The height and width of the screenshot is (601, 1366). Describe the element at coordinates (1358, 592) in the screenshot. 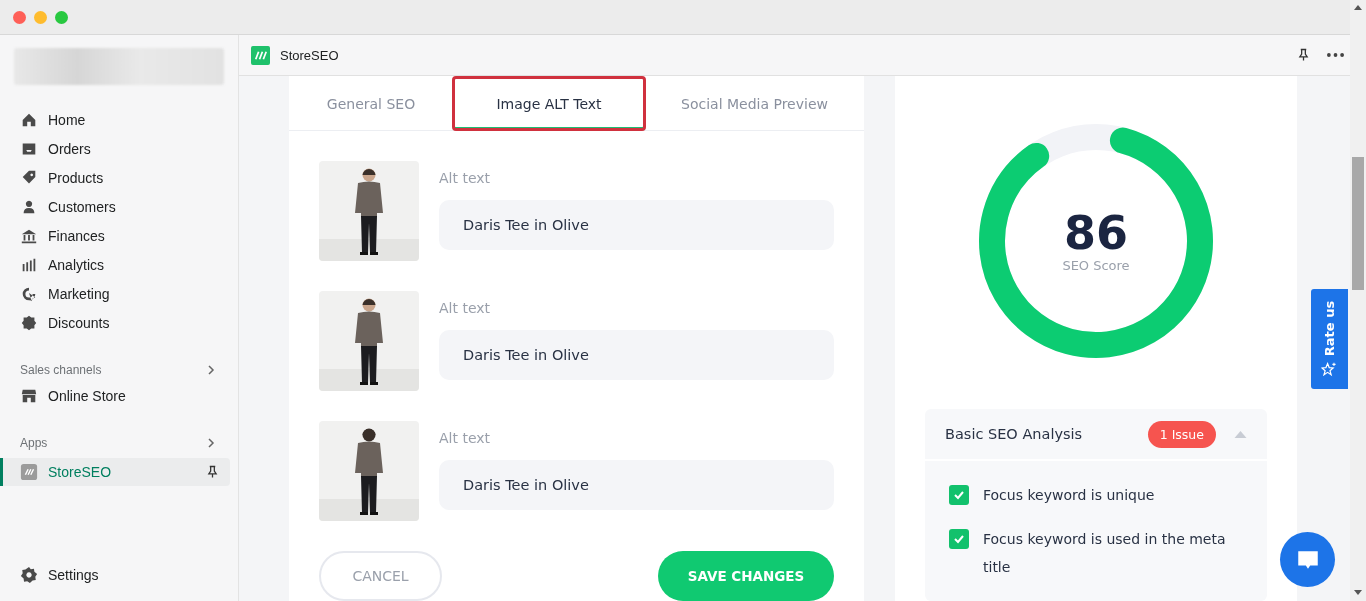

I see `scroll-down-icon` at that location.